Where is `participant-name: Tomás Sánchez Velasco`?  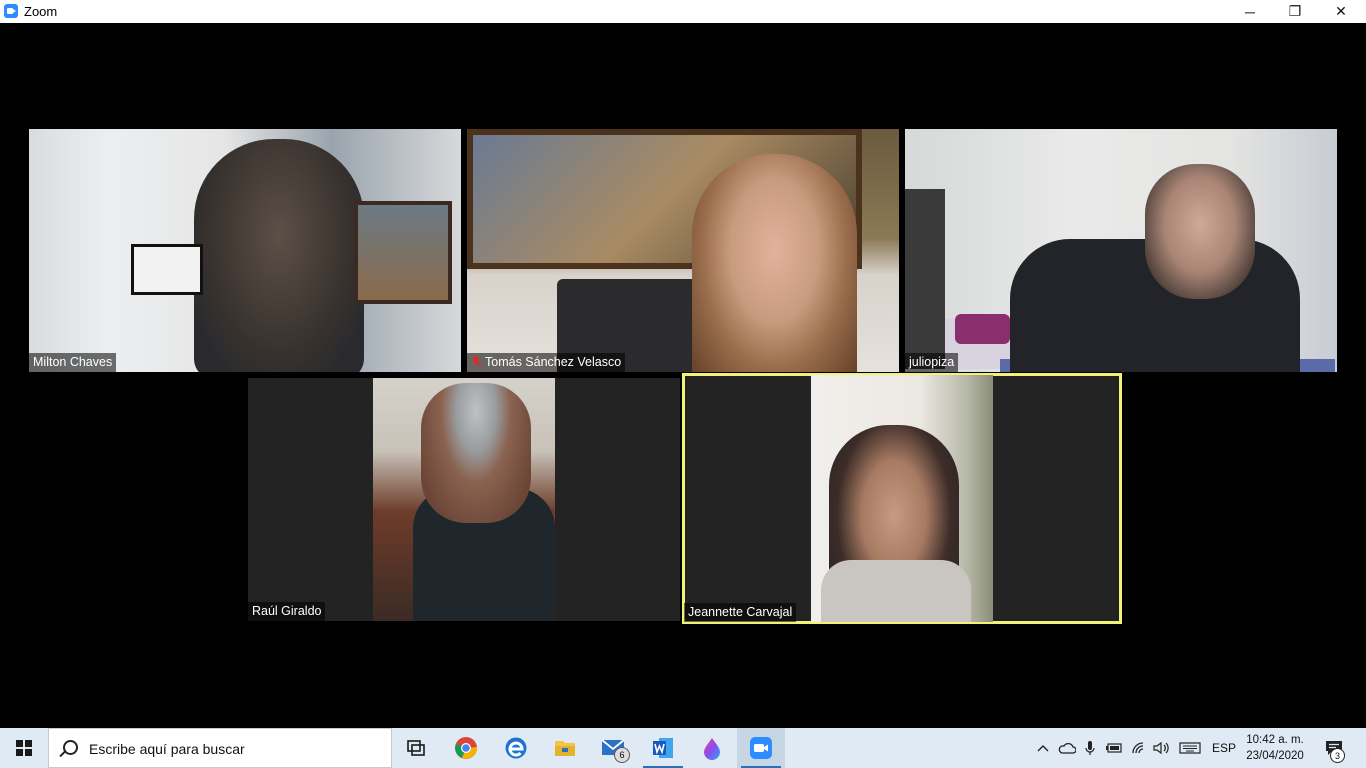 participant-name: Tomás Sánchez Velasco is located at coordinates (553, 362).